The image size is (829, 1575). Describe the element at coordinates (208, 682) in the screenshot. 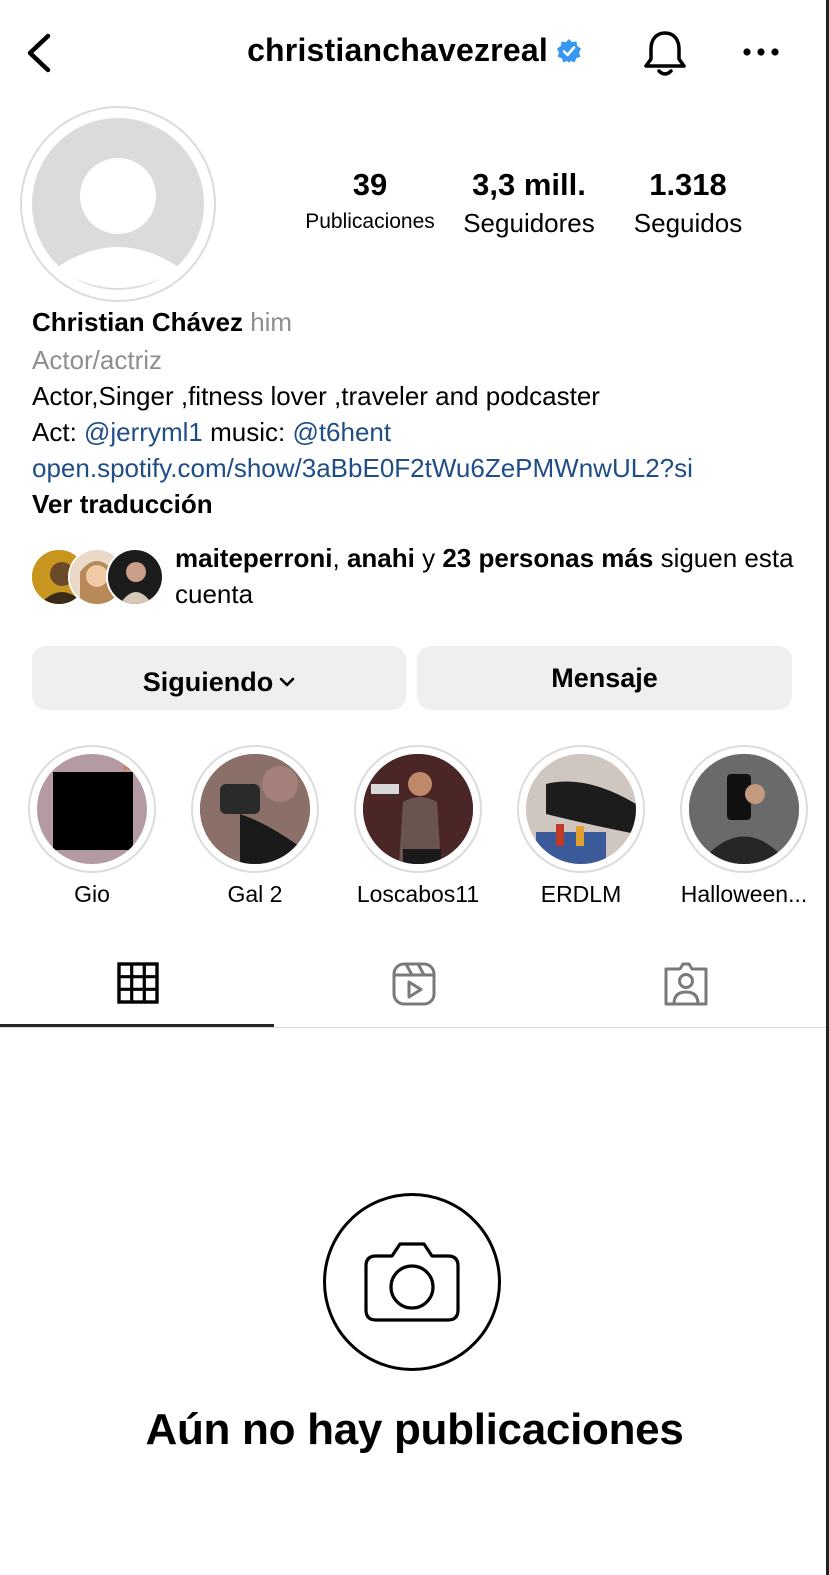

I see `following-button-label: Siguiendo` at that location.